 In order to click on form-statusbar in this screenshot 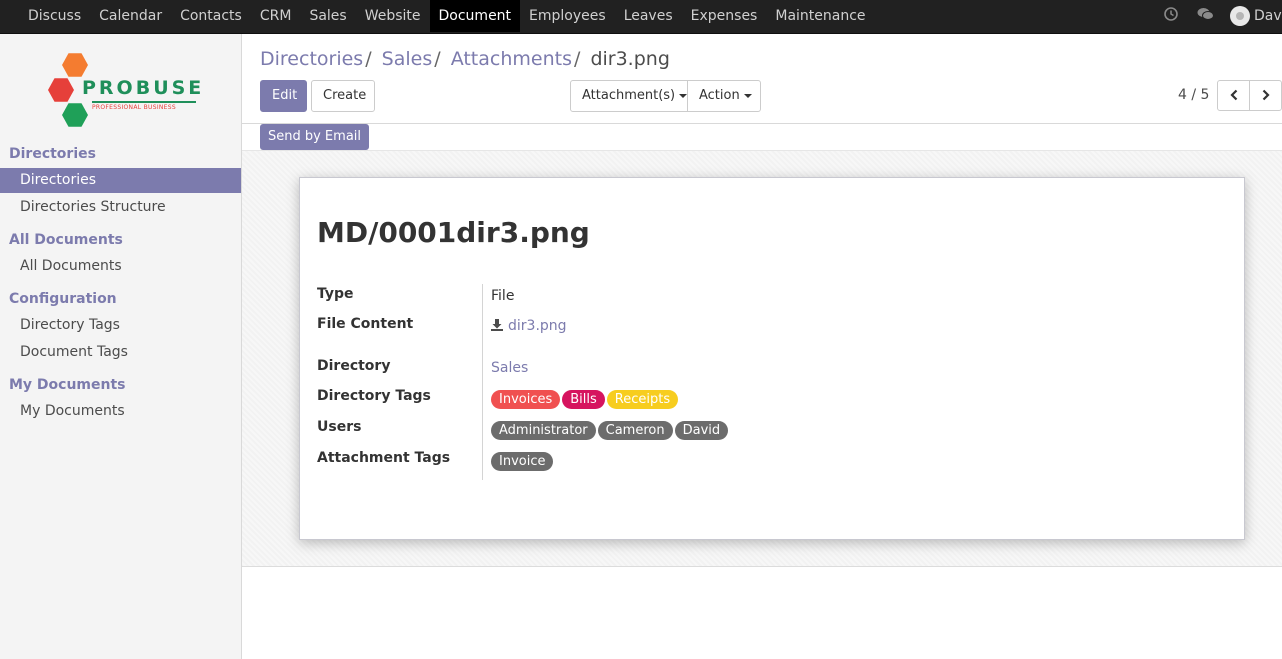, I will do `click(762, 138)`.